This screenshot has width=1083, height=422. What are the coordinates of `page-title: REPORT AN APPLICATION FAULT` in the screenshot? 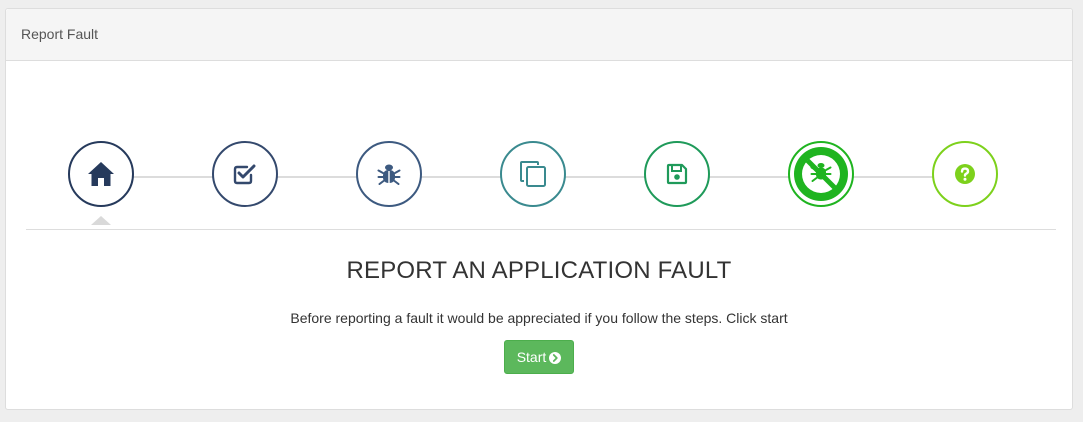 It's located at (539, 270).